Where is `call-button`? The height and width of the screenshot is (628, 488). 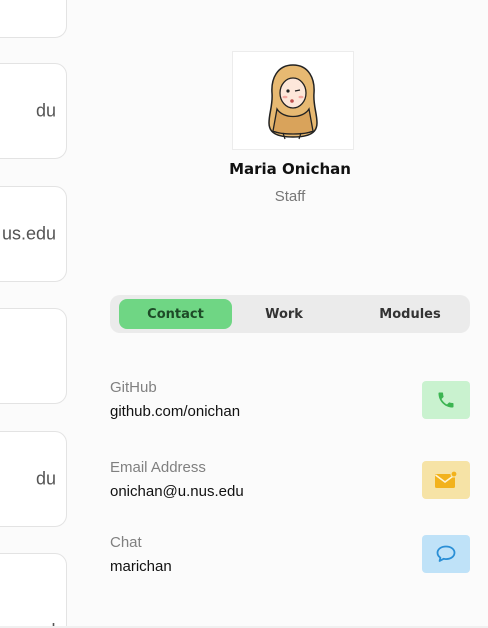 call-button is located at coordinates (446, 400).